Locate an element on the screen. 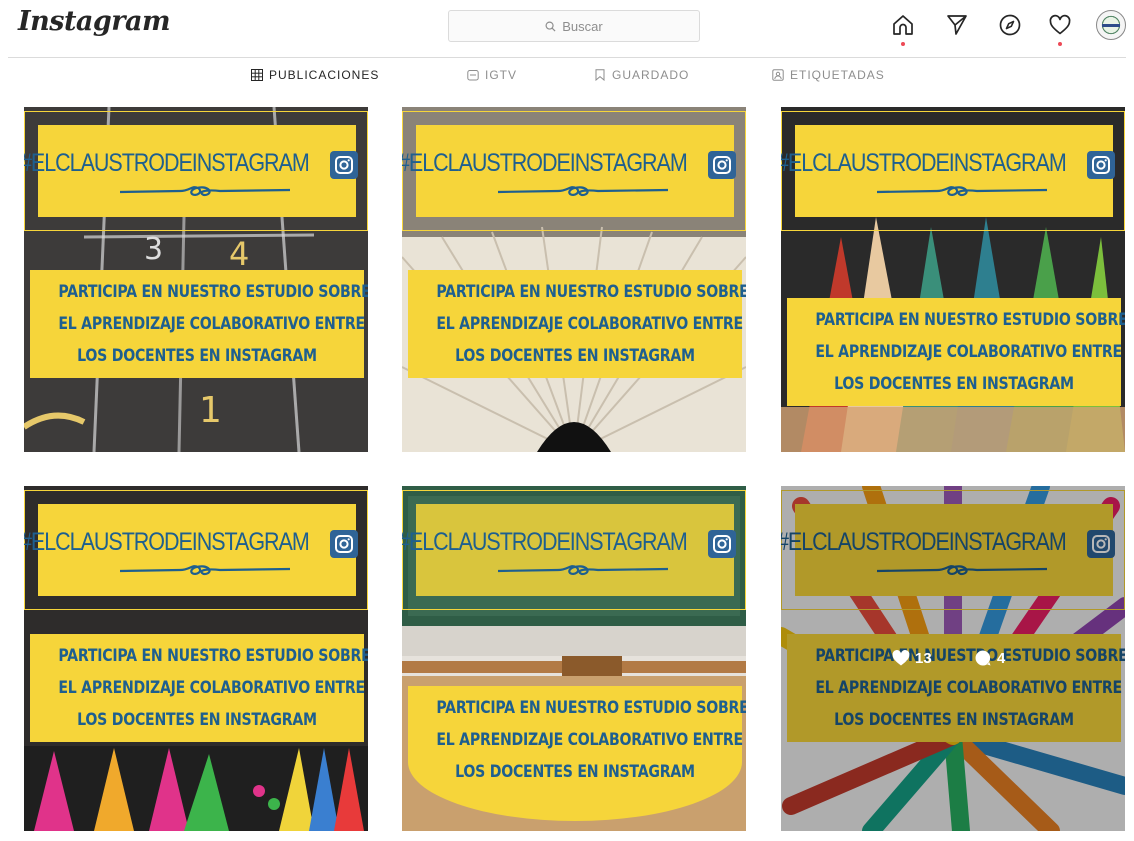 The width and height of the screenshot is (1134, 841). tab-label: PUBLICACIONES is located at coordinates (324, 75).